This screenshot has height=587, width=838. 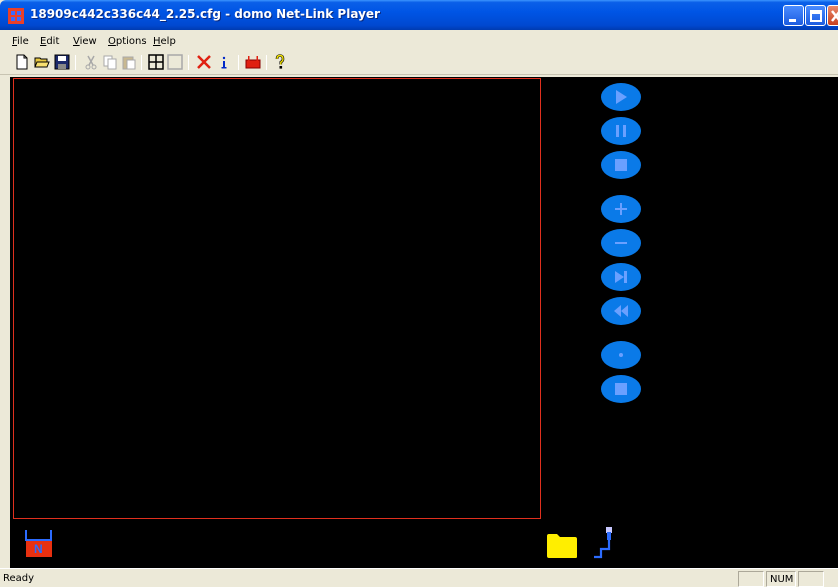 I want to click on device-n-label: N, so click(x=38, y=549).